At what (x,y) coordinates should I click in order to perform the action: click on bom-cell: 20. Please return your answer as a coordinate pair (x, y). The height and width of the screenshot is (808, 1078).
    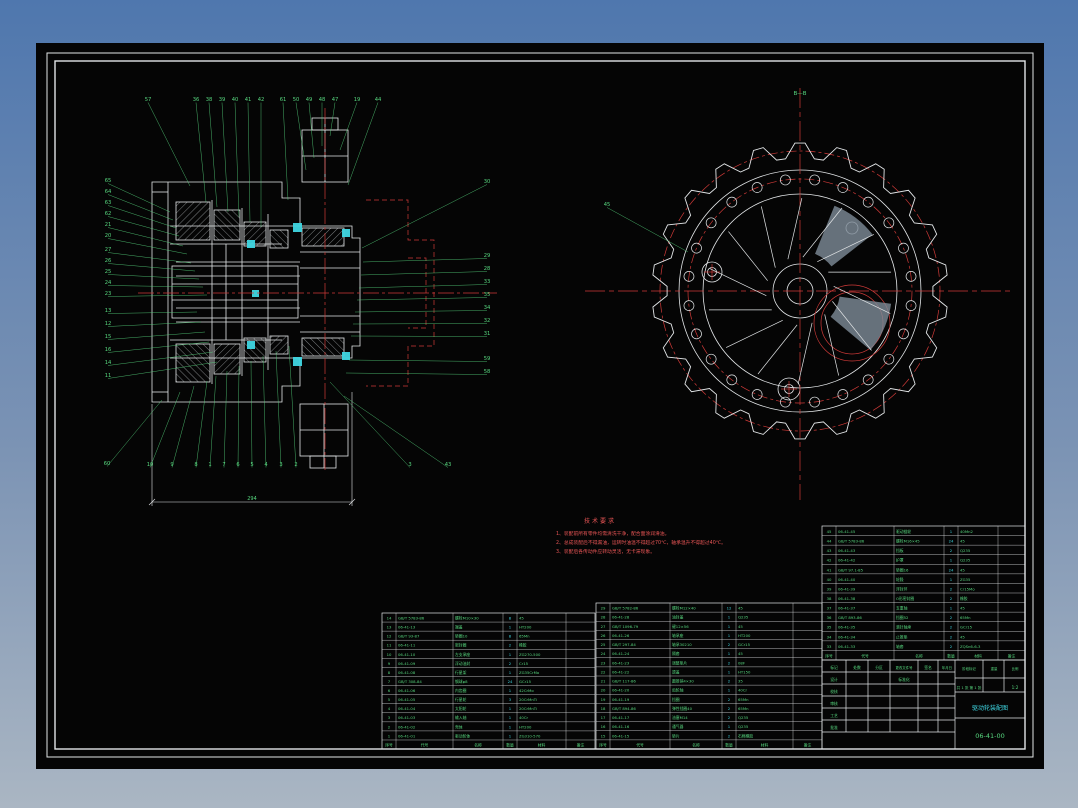
    Looking at the image, I should click on (603, 690).